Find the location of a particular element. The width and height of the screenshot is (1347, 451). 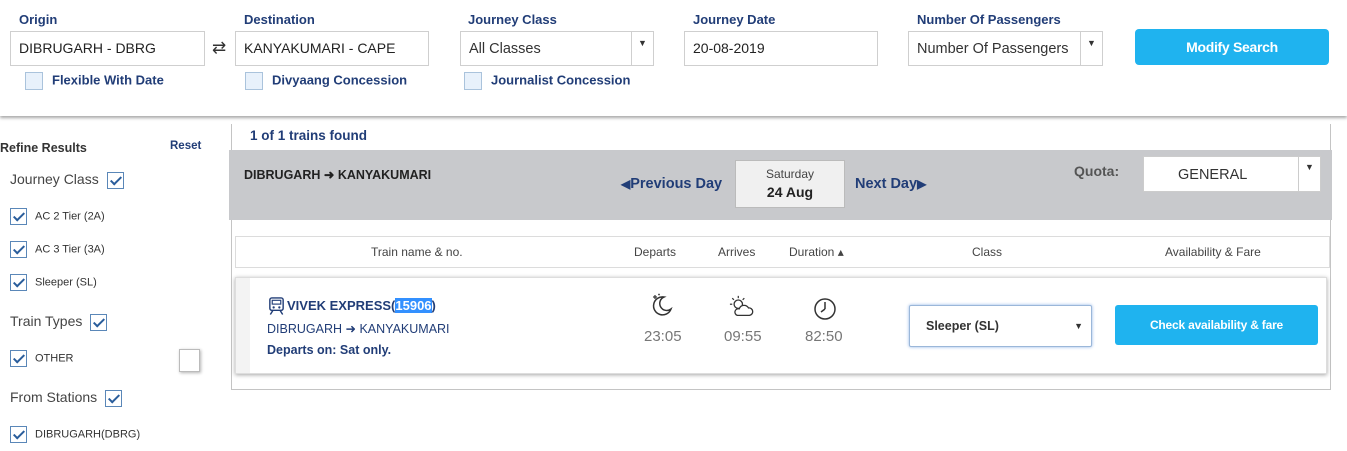

journey-class-all-checkbox is located at coordinates (115, 180).